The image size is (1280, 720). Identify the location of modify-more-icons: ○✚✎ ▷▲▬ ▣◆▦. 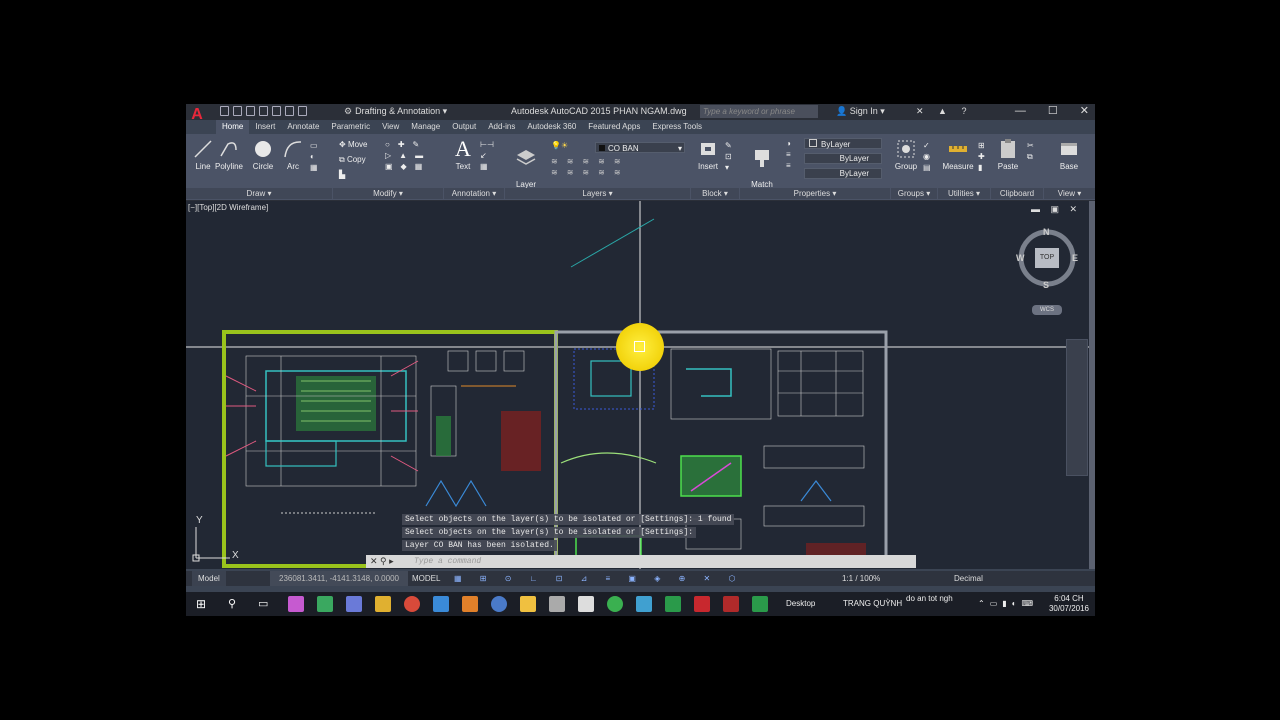
(408, 155).